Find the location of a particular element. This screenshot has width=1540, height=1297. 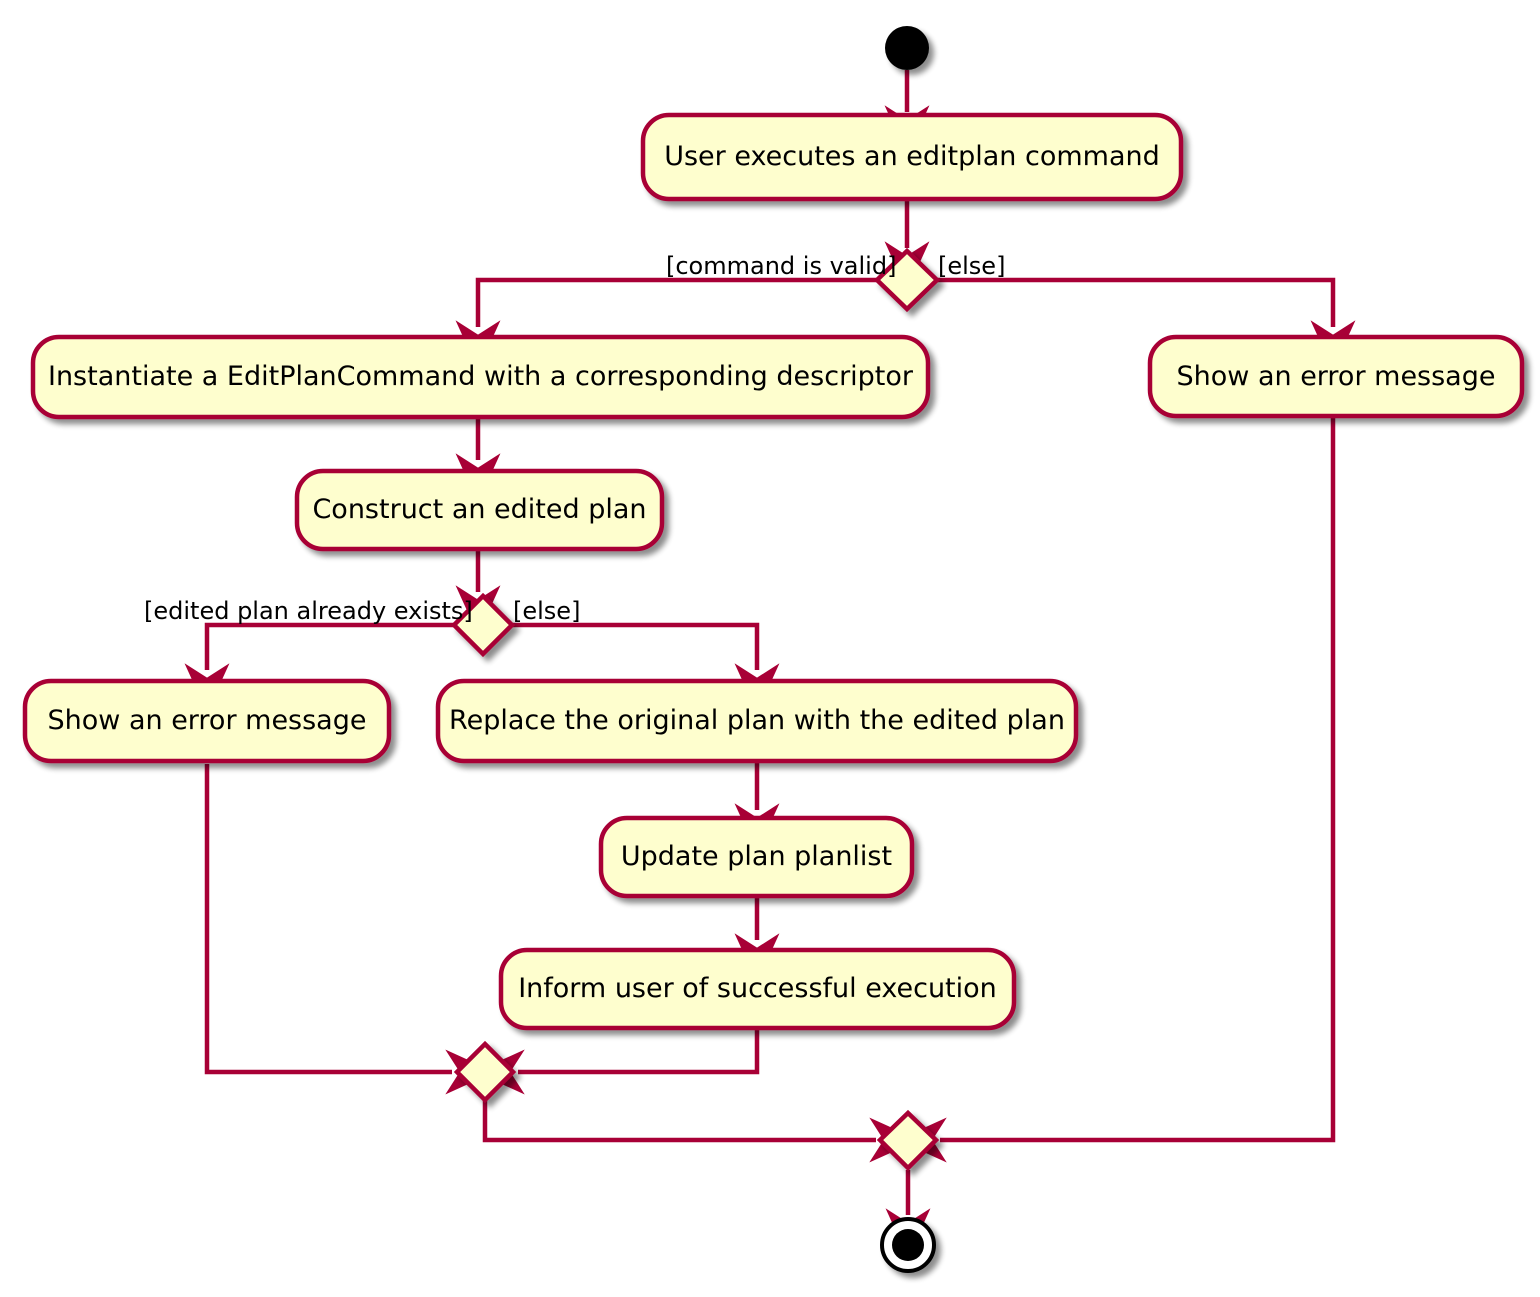

edge-d2-true-to-a4 is located at coordinates (319, 667).